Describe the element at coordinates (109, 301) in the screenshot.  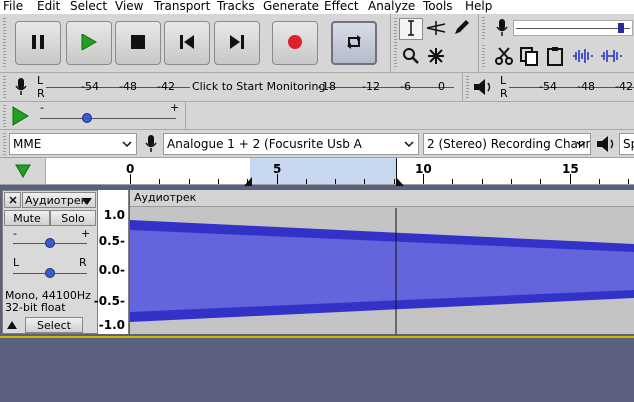
I see `scale-label: -0.5-` at that location.